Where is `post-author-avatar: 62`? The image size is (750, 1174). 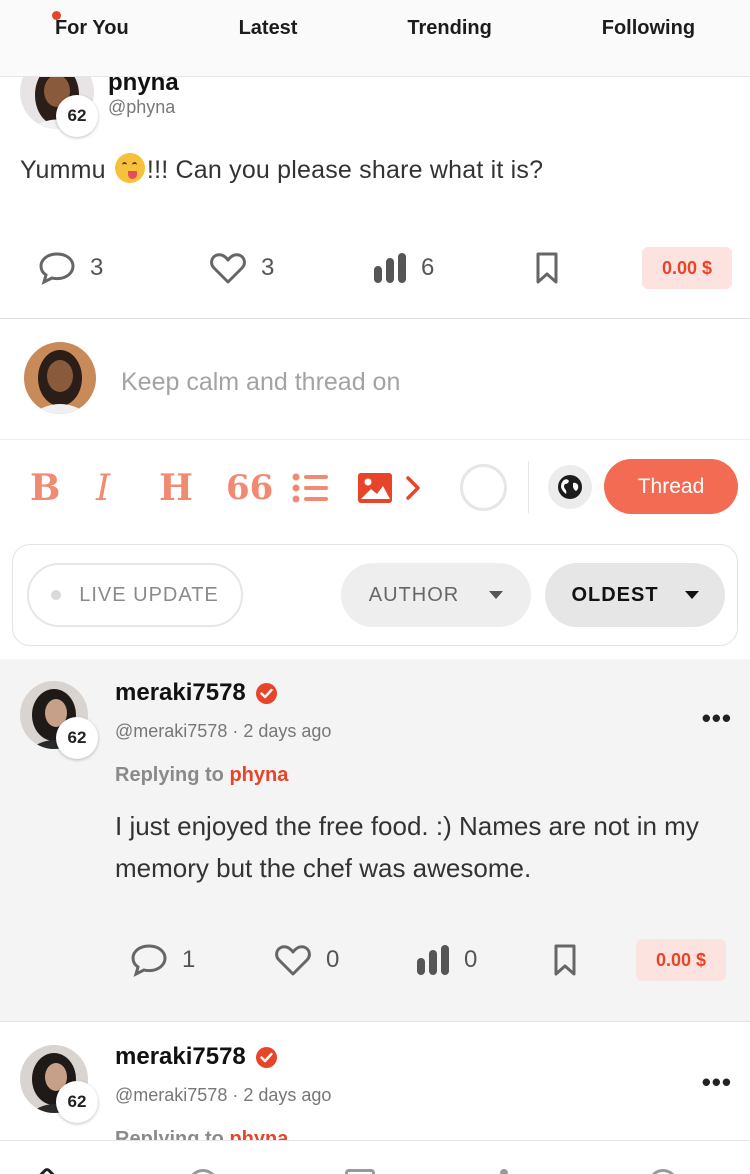 post-author-avatar: 62 is located at coordinates (59, 107).